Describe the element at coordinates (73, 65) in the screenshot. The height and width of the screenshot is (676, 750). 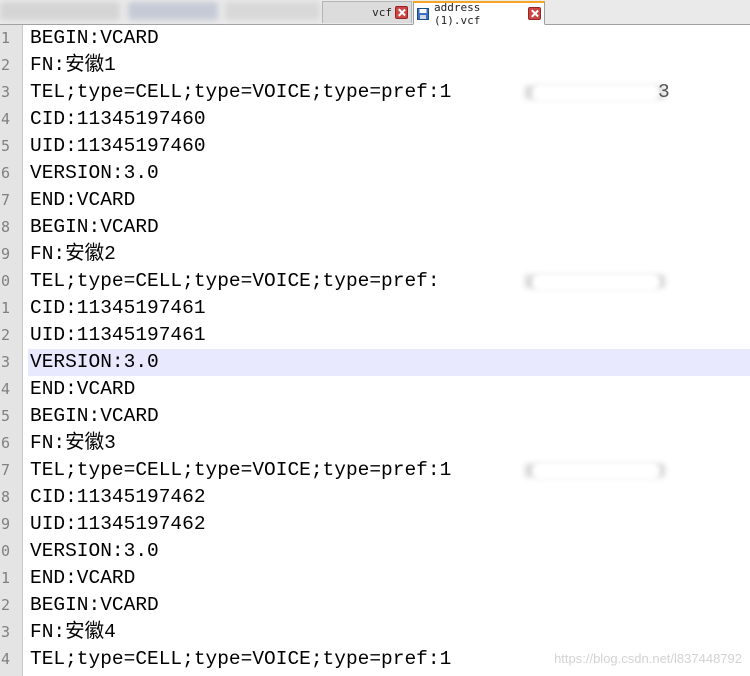
I see `line-text: FN:安徽1` at that location.